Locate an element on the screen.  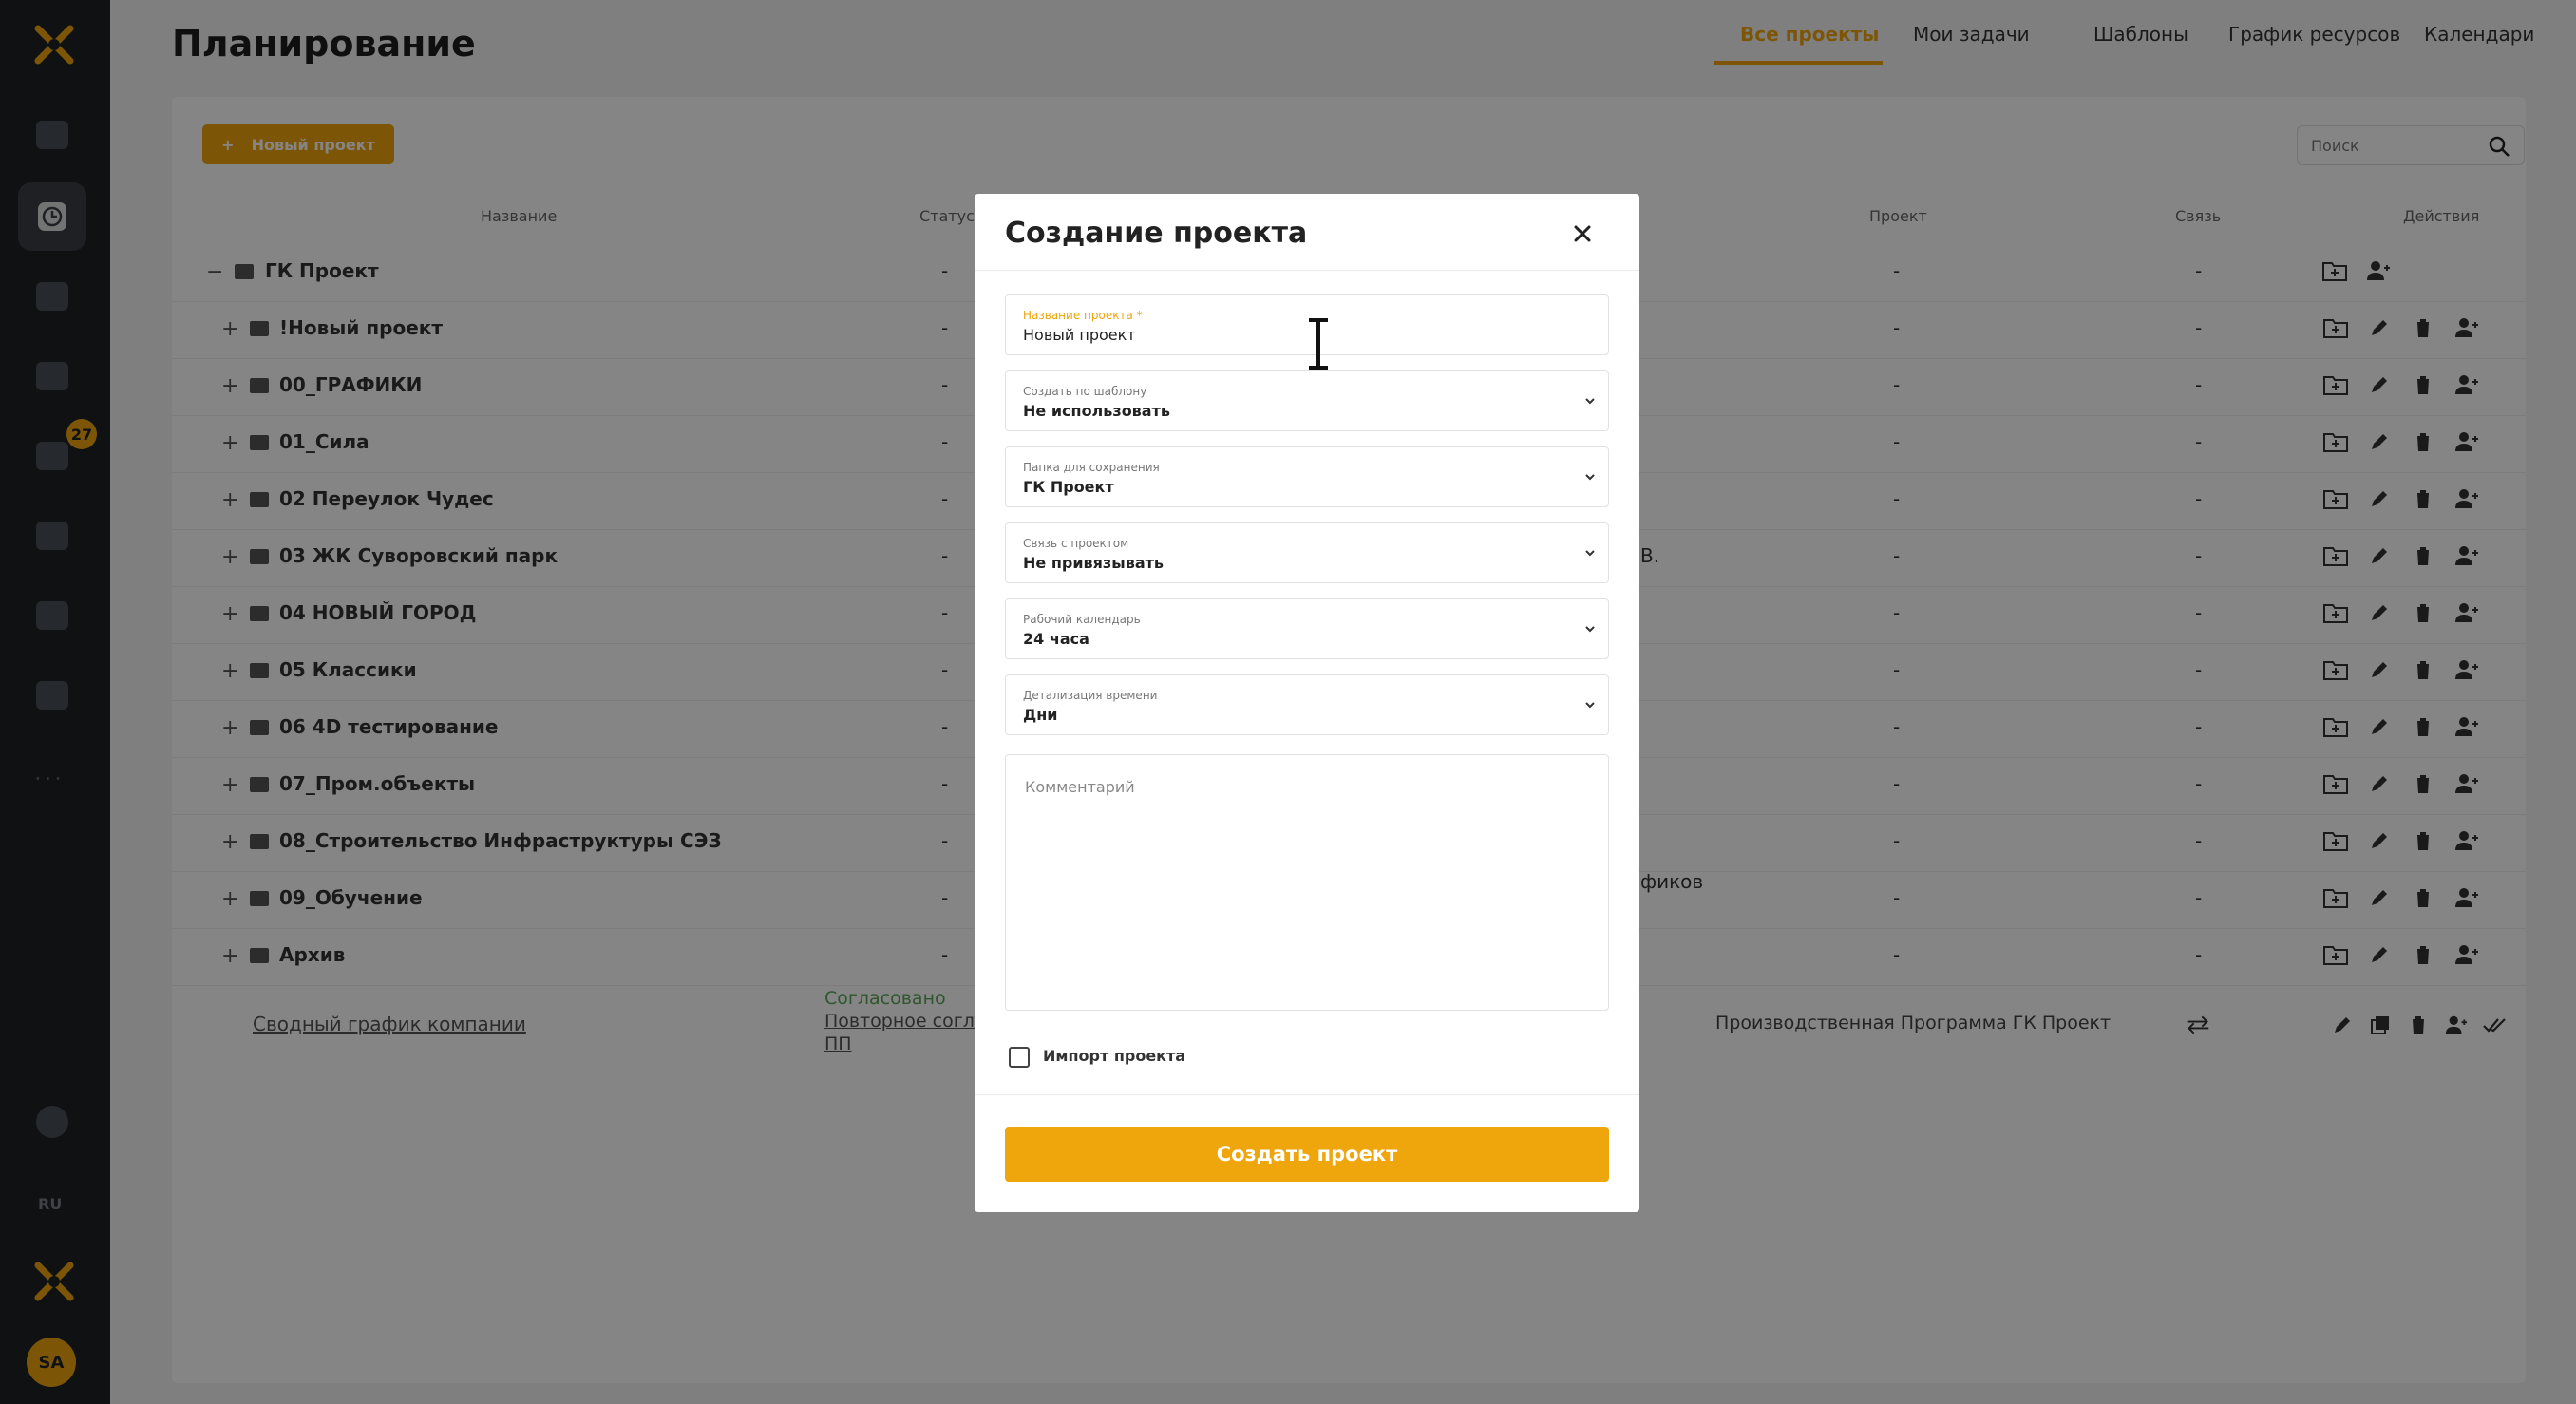
link-project-select: Связь с проектом Не привязывать is located at coordinates (1307, 552).